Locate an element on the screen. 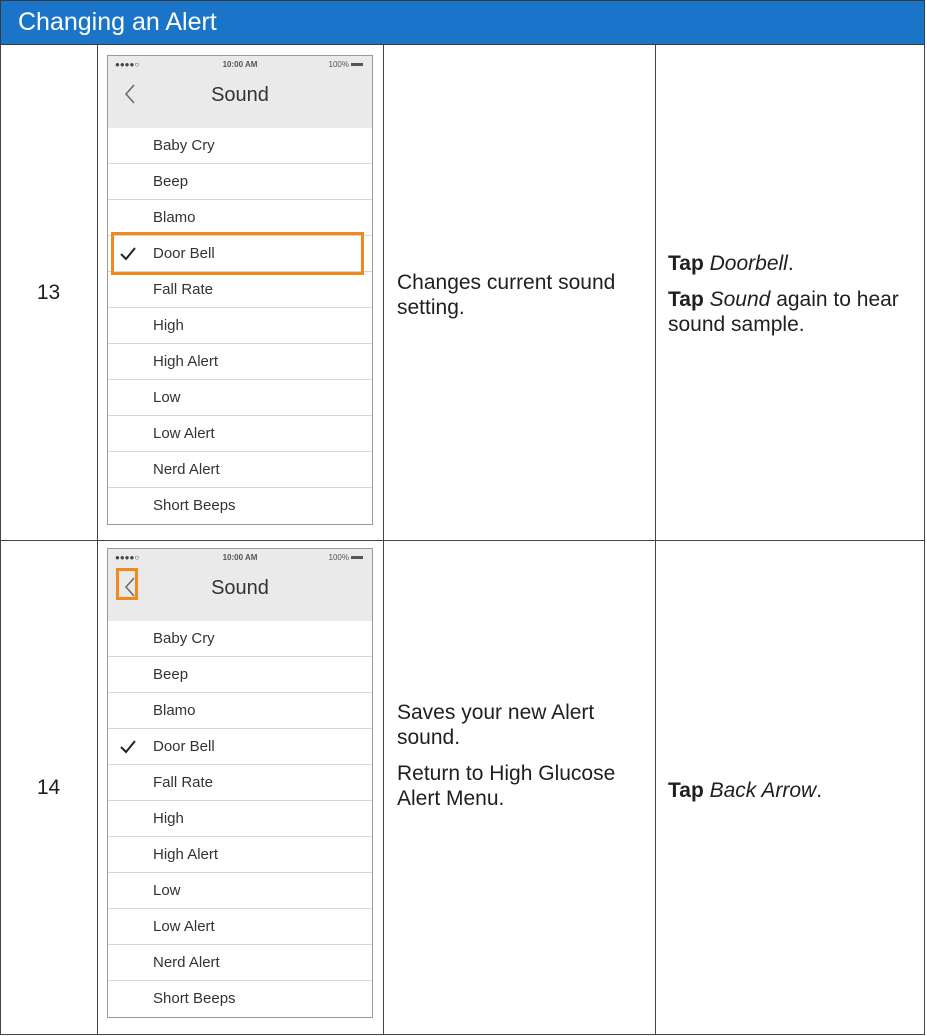 Image resolution: width=927 pixels, height=1036 pixels. action-cell: Tap Back Arrow. is located at coordinates (795, 790).